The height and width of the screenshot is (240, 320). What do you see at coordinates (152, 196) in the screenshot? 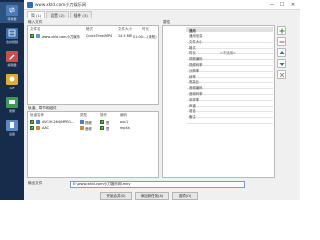
I see `add-to-task-button: 添加到任务(A)` at bounding box center [152, 196].